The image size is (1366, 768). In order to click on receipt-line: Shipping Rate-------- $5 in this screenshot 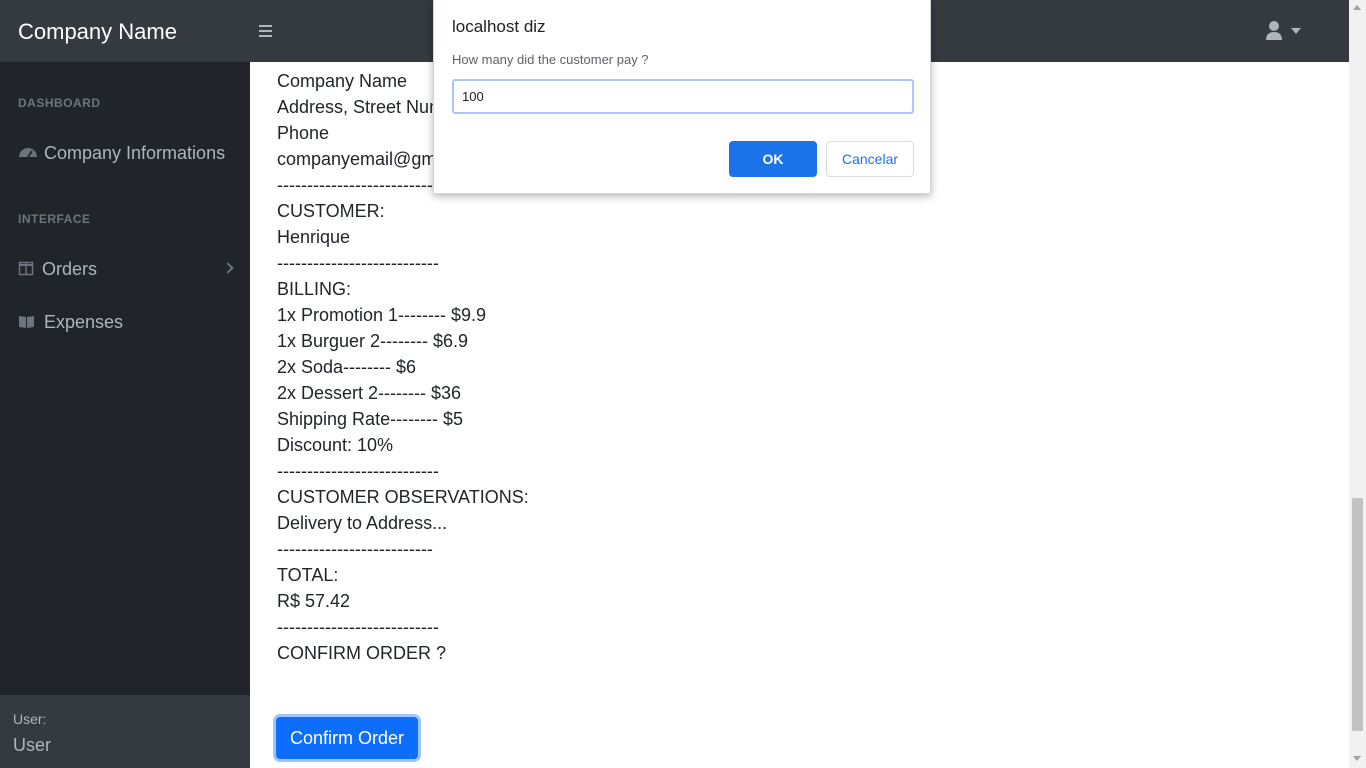, I will do `click(370, 419)`.